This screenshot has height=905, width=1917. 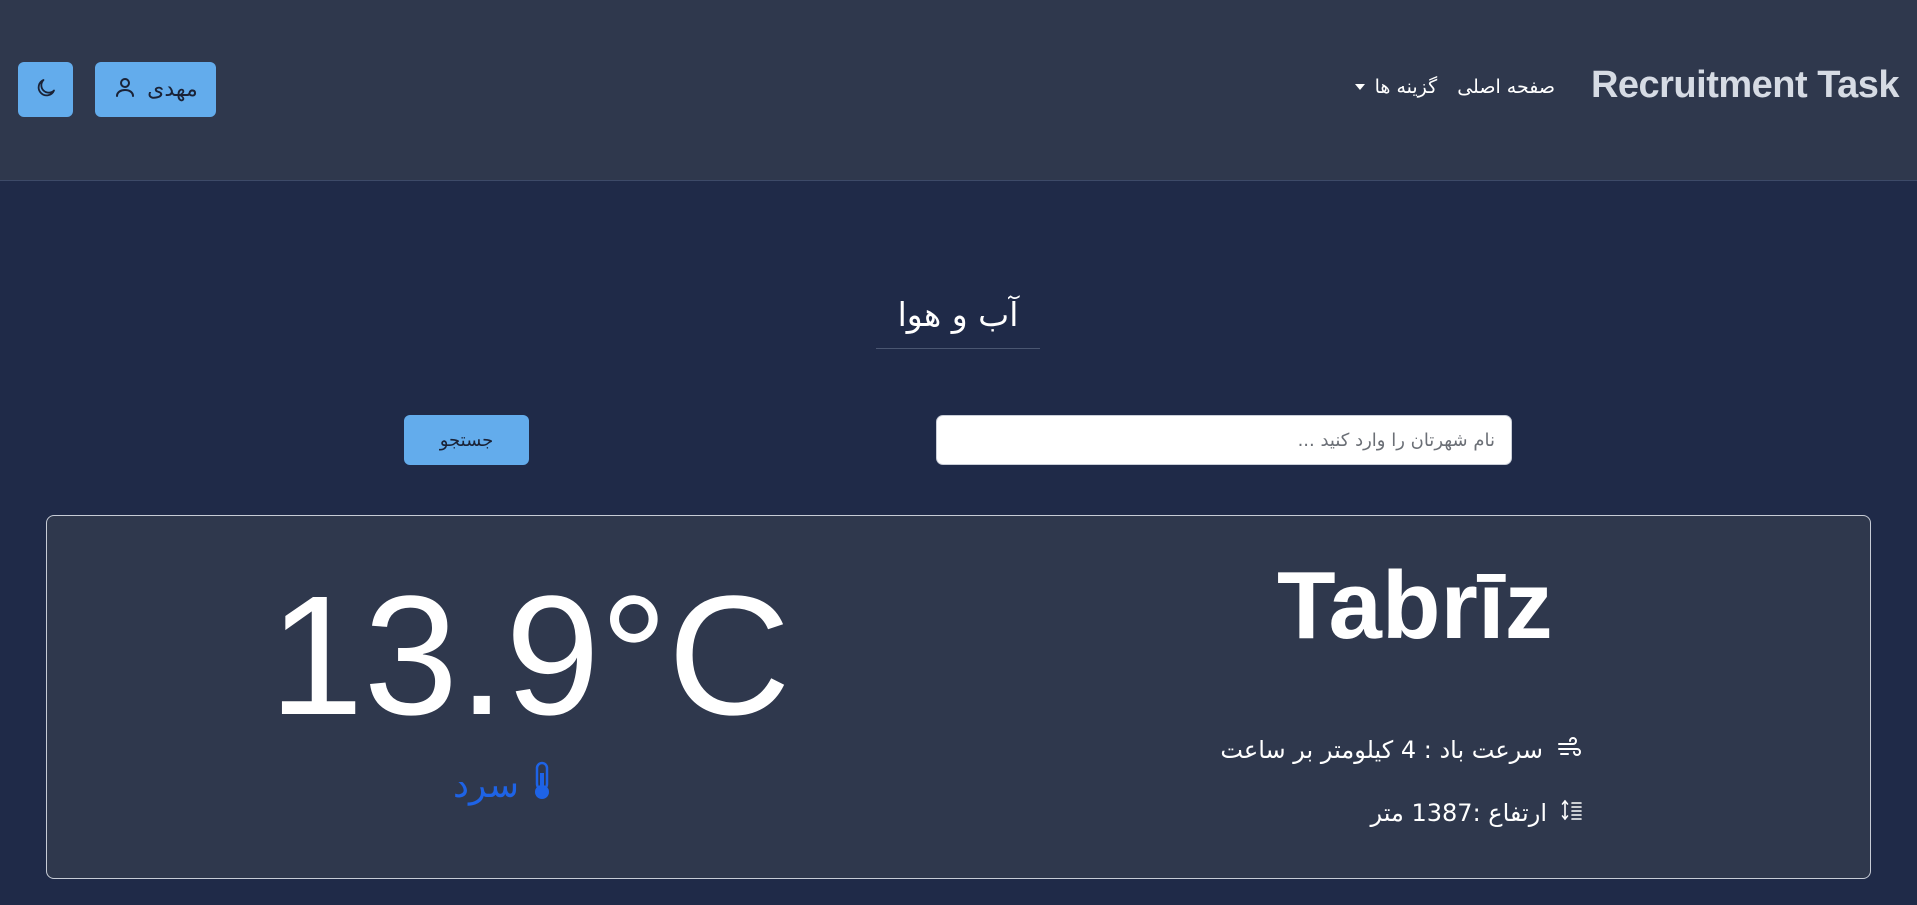 I want to click on wind-speed-label: سرعت باد : 4 کیلومتر بر ساعت, so click(x=1381, y=750).